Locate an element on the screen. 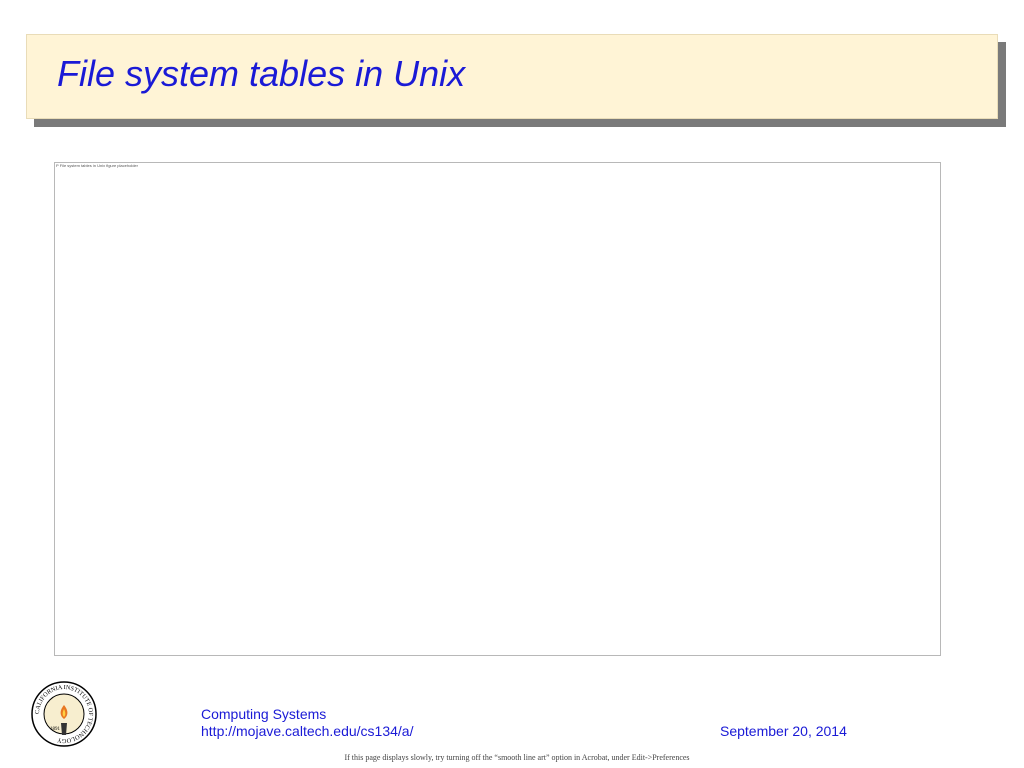 This screenshot has height=768, width=1024. title-banner: File system tables in Unix is located at coordinates (512, 76).